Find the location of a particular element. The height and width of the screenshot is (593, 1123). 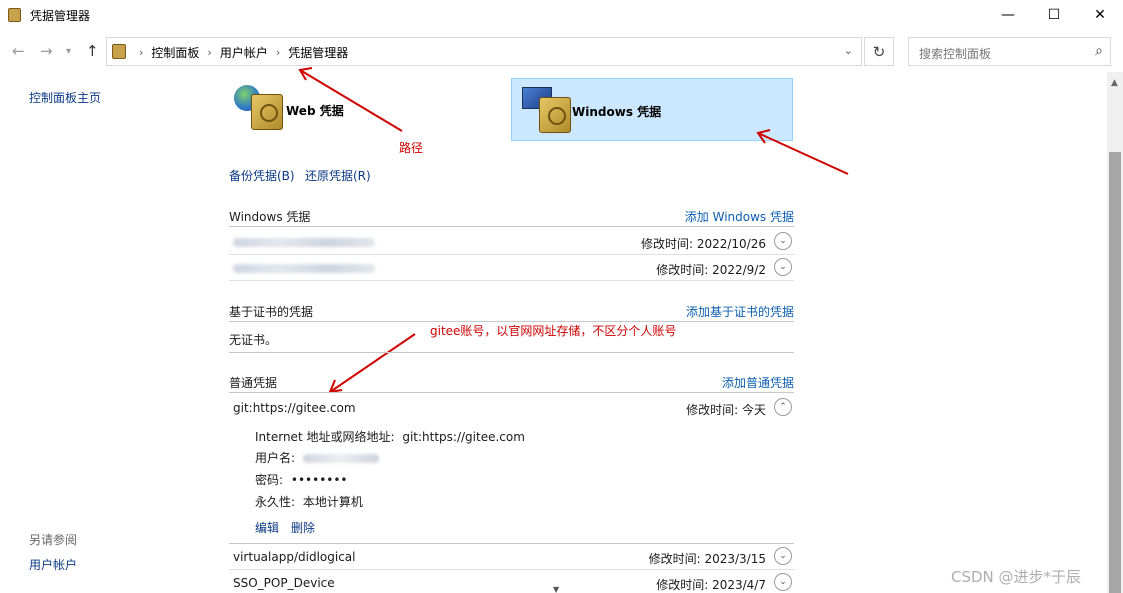

credential-row: 修改时间: 2022/9/2 ⌄ is located at coordinates (511, 268).